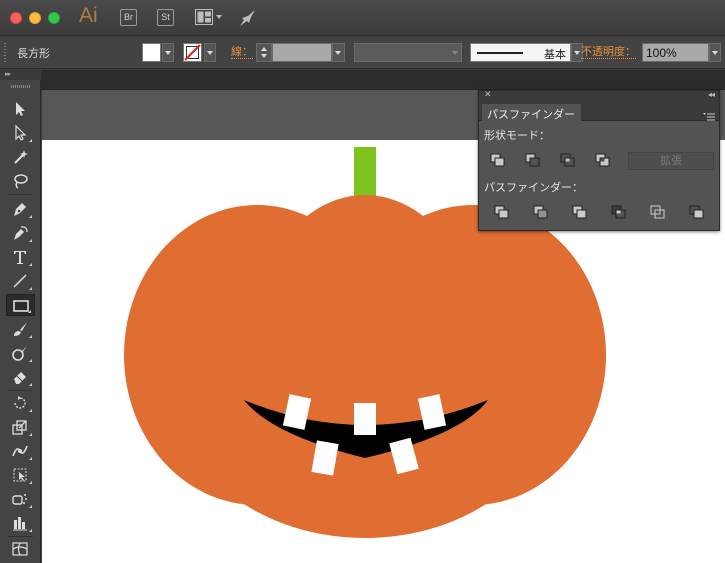  What do you see at coordinates (8, 74) in the screenshot?
I see `expand-panel-icon: ▸▸` at bounding box center [8, 74].